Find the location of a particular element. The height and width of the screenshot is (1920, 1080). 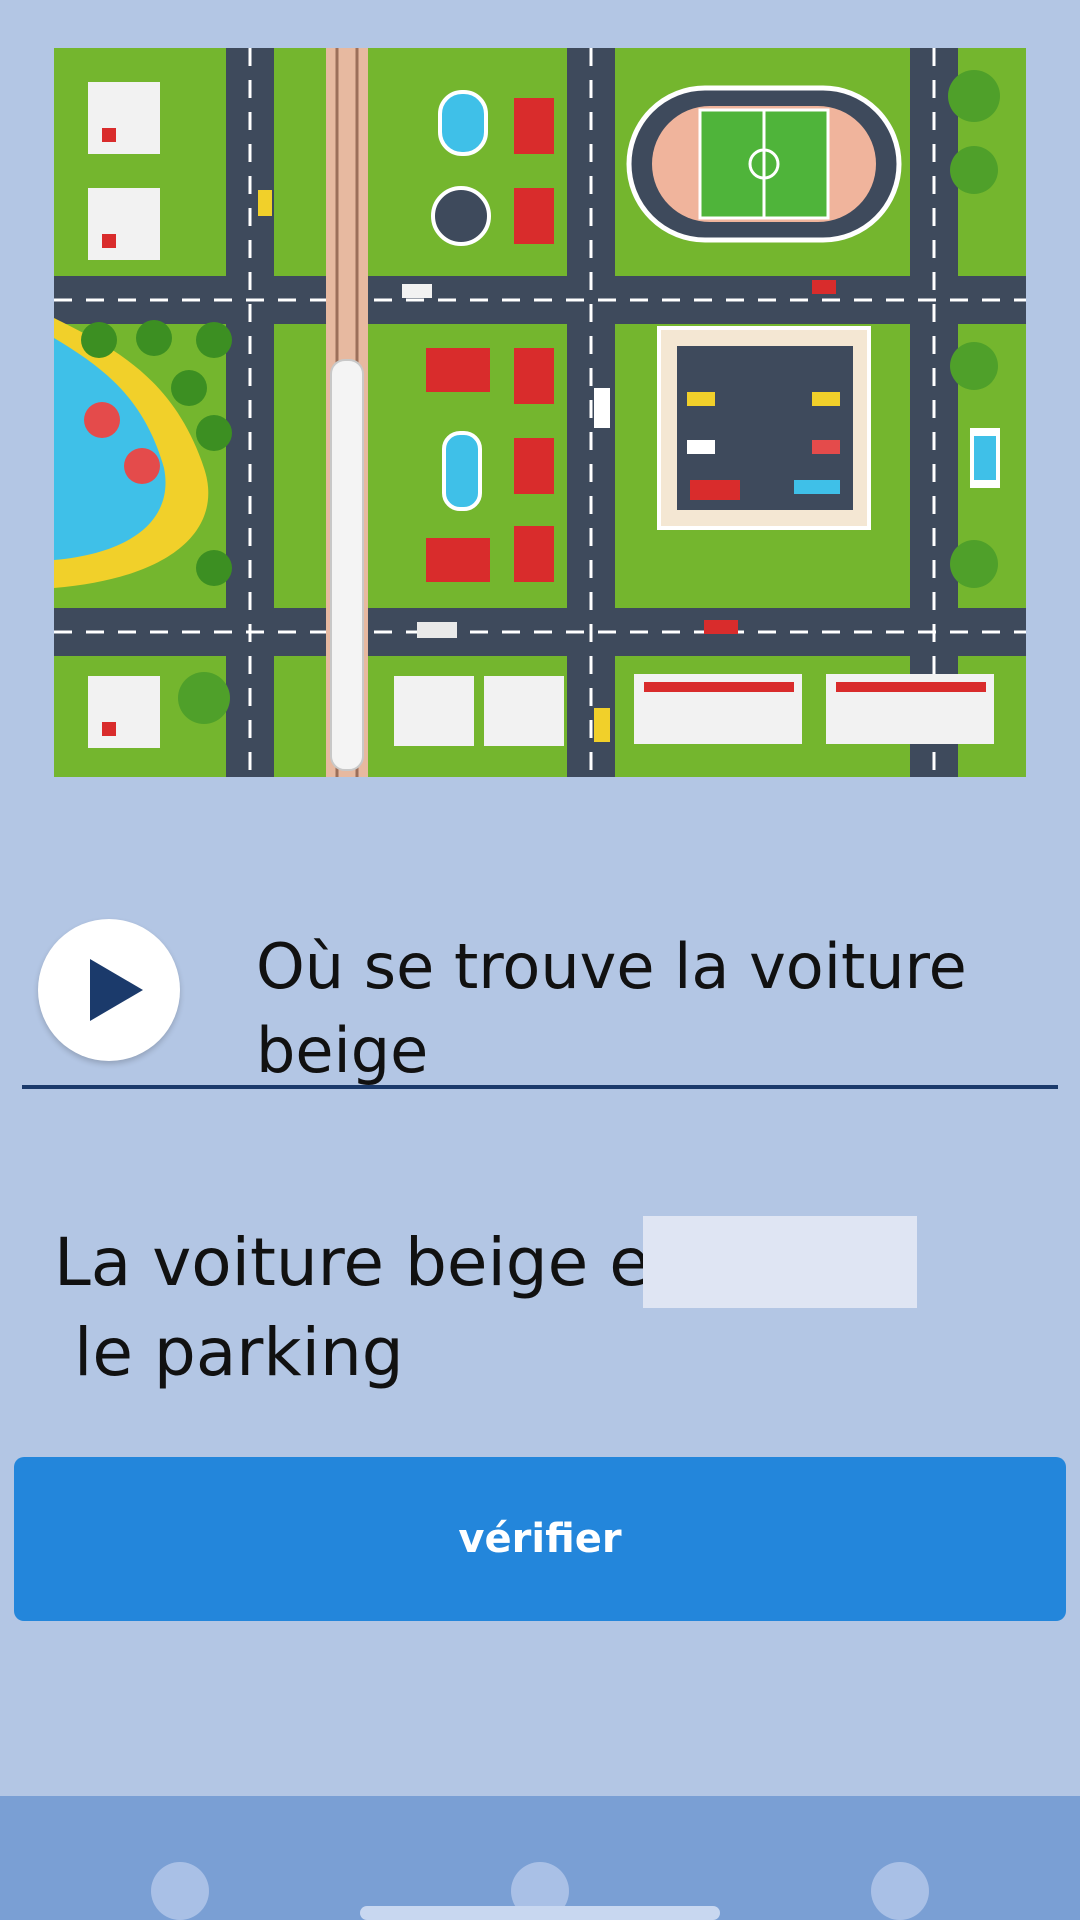

nav-back-button is located at coordinates (180, 1891).